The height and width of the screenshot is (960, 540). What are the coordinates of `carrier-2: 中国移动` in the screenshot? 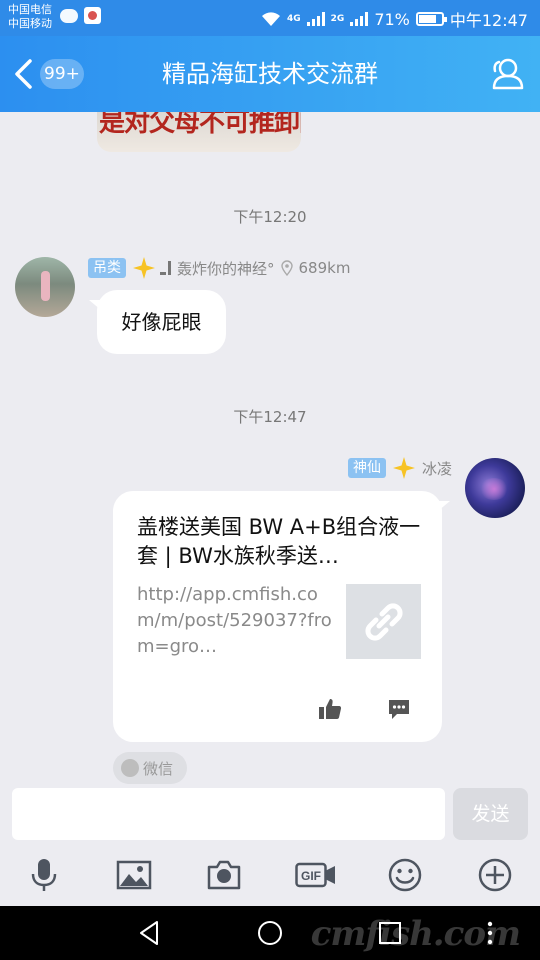 It's located at (30, 23).